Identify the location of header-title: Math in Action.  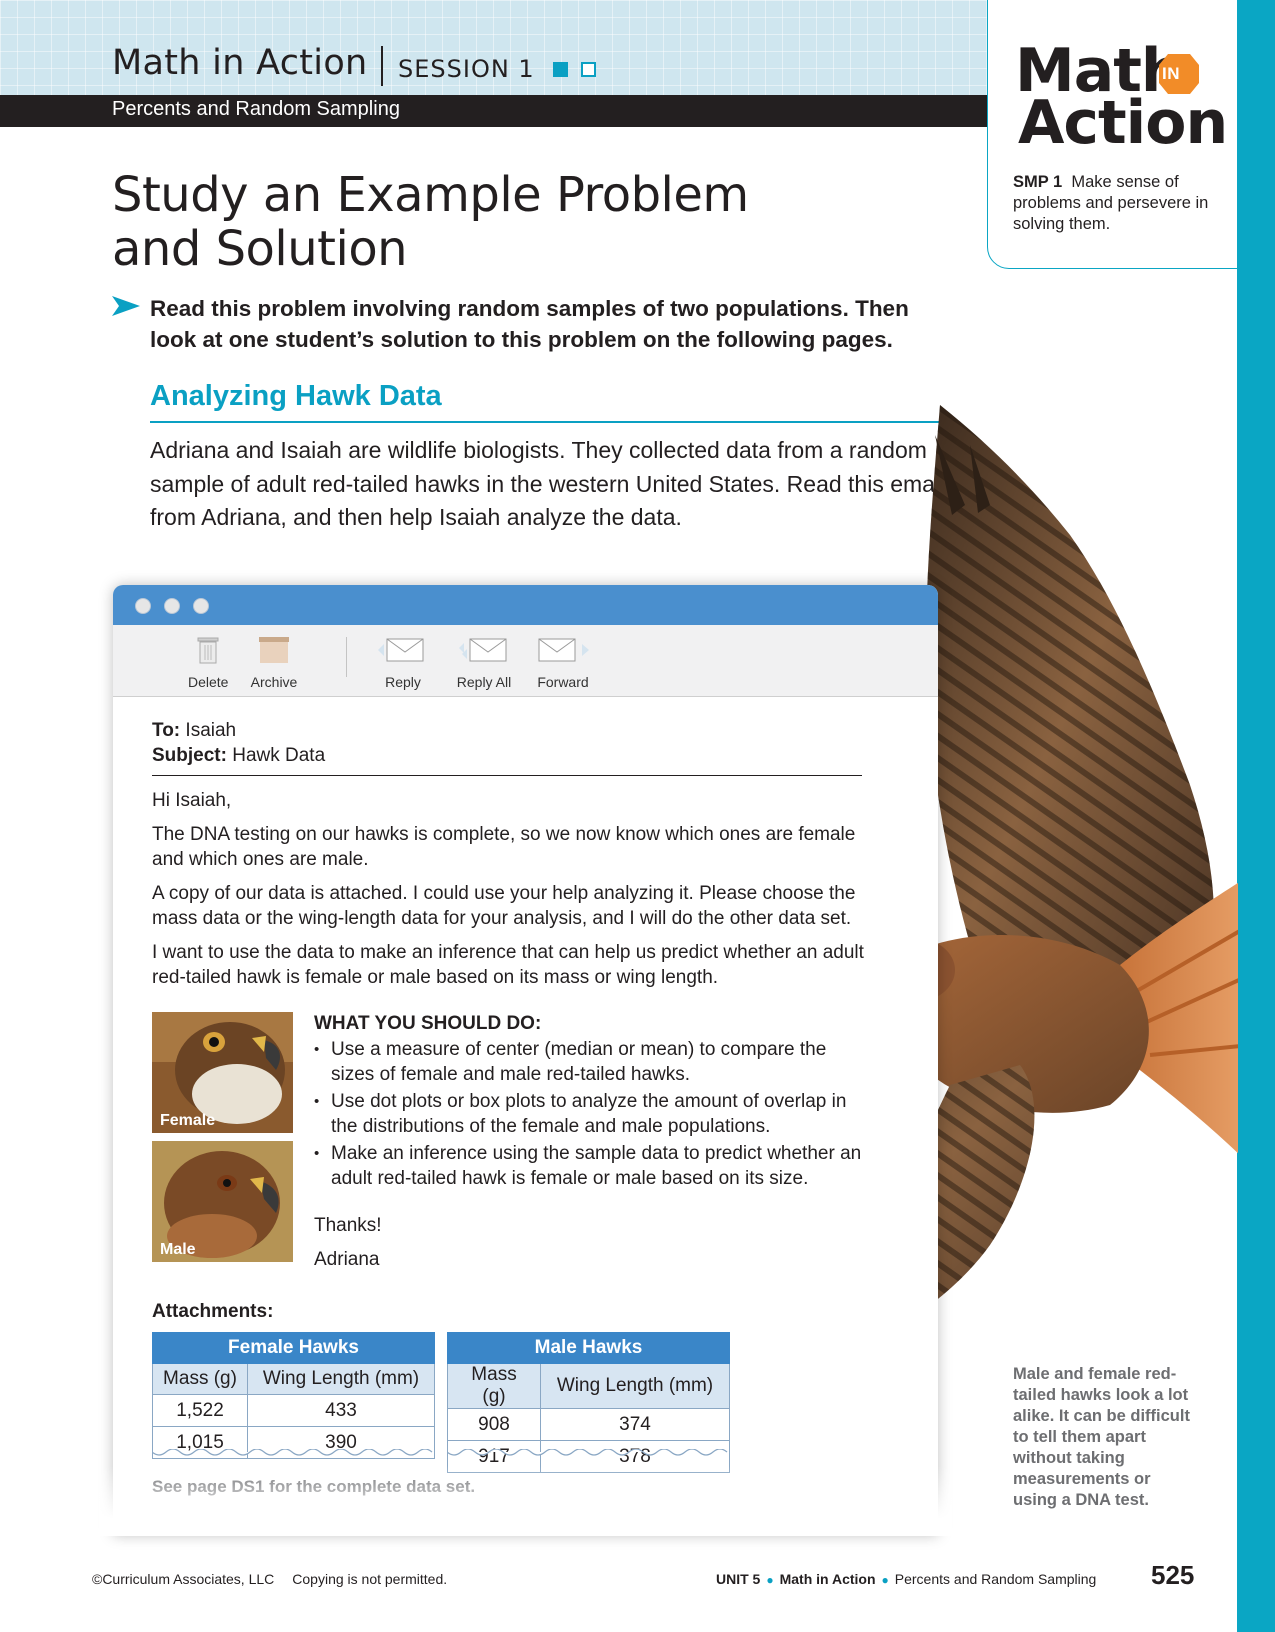
(240, 63).